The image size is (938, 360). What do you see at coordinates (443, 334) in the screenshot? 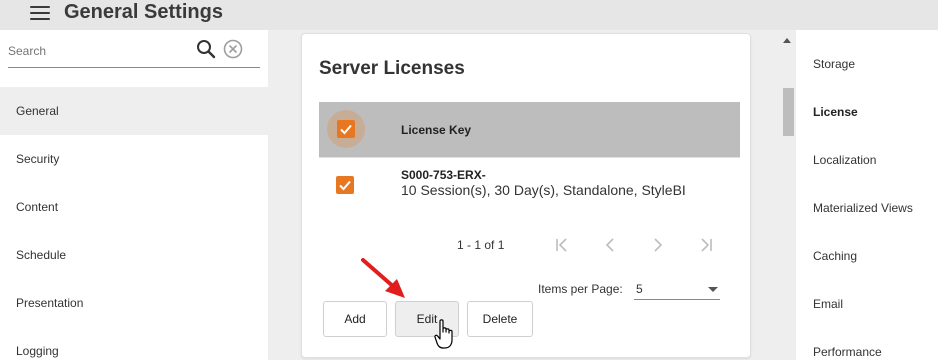
I see `hand-cursor-icon` at bounding box center [443, 334].